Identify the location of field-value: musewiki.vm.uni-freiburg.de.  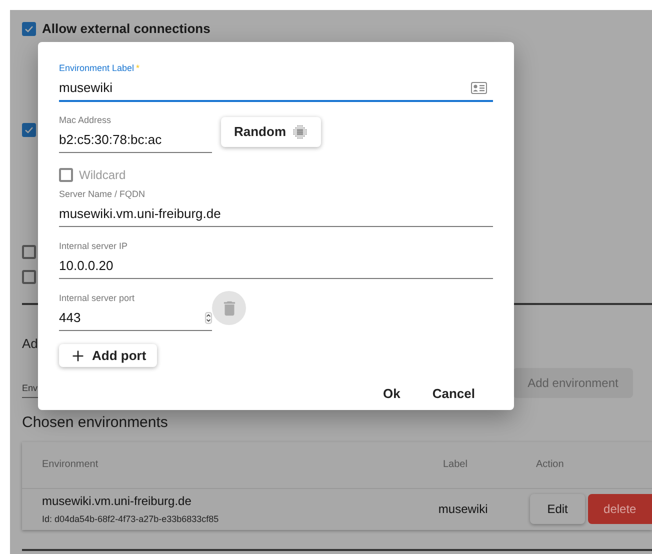
(140, 214).